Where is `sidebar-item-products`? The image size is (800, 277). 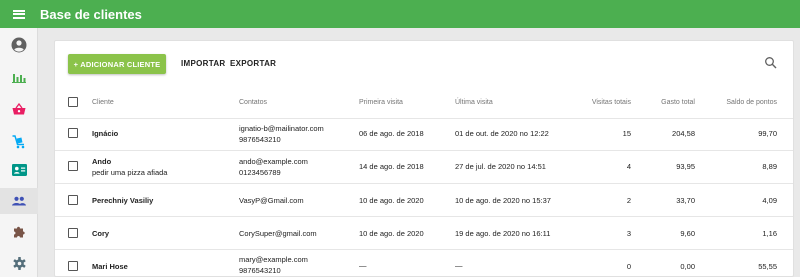 sidebar-item-products is located at coordinates (19, 142).